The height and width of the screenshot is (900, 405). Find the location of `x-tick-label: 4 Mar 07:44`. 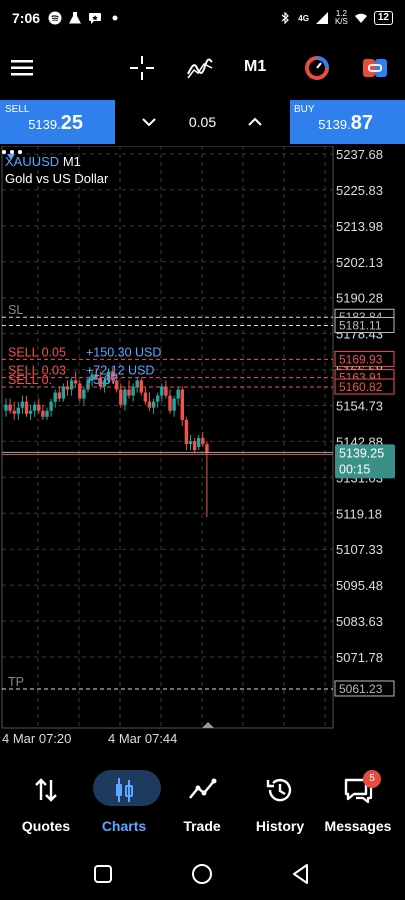

x-tick-label: 4 Mar 07:44 is located at coordinates (142, 738).